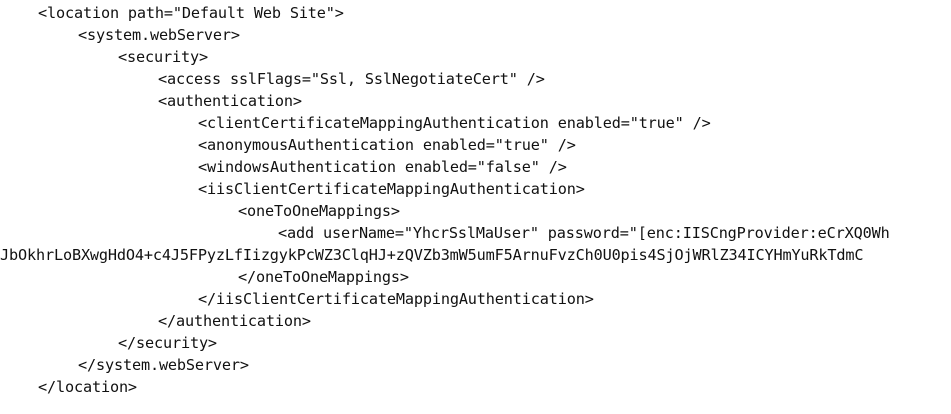 The image size is (951, 414). I want to click on code-line-system-webserver-open: <system.webServer>, so click(159, 35).